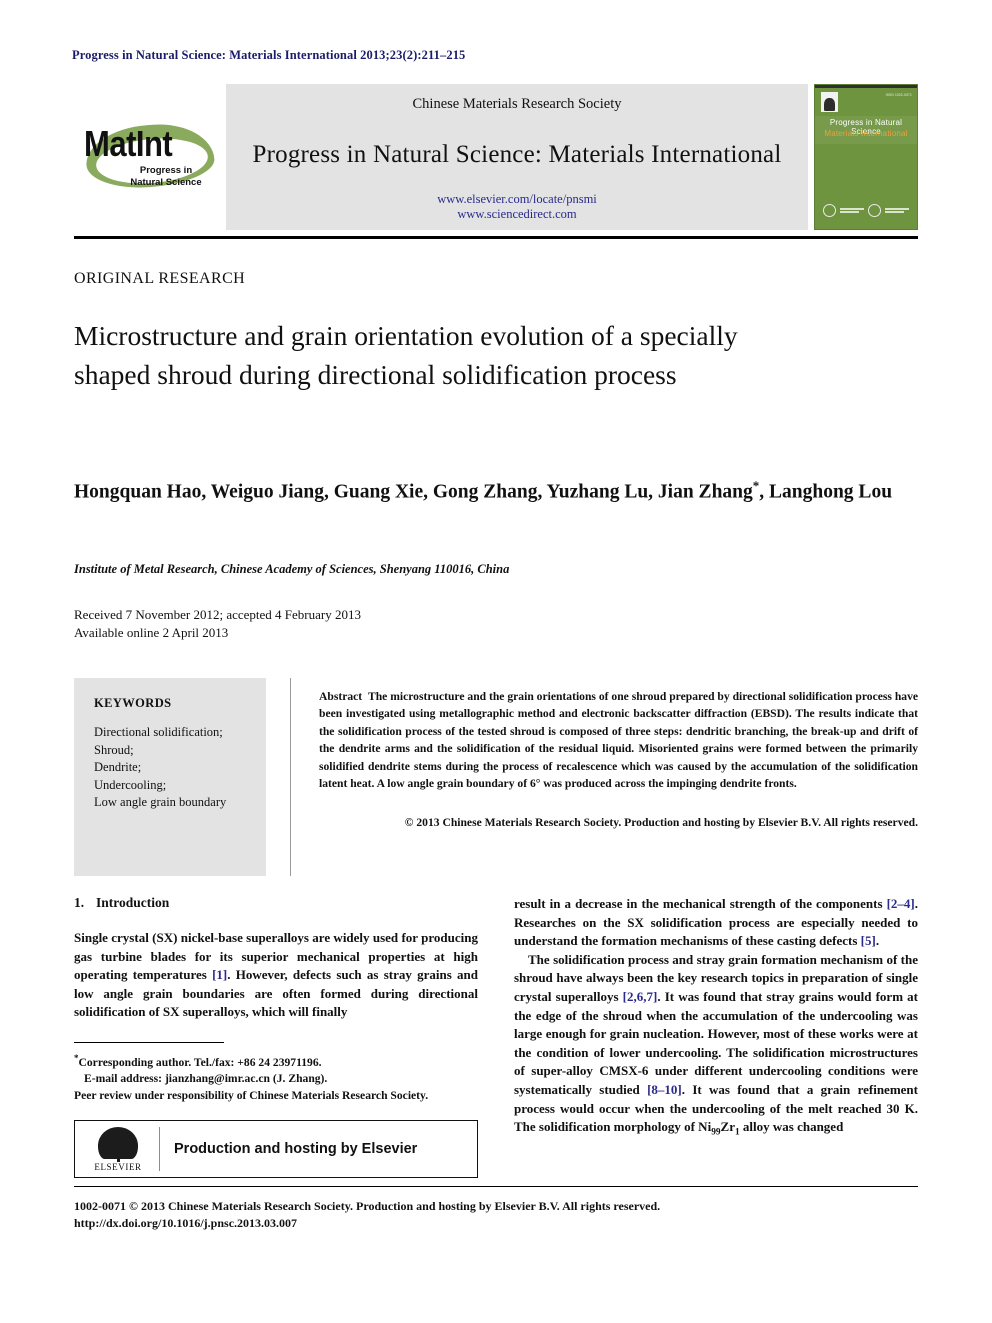  What do you see at coordinates (829, 102) in the screenshot?
I see `cover-elsevier-tree-icon` at bounding box center [829, 102].